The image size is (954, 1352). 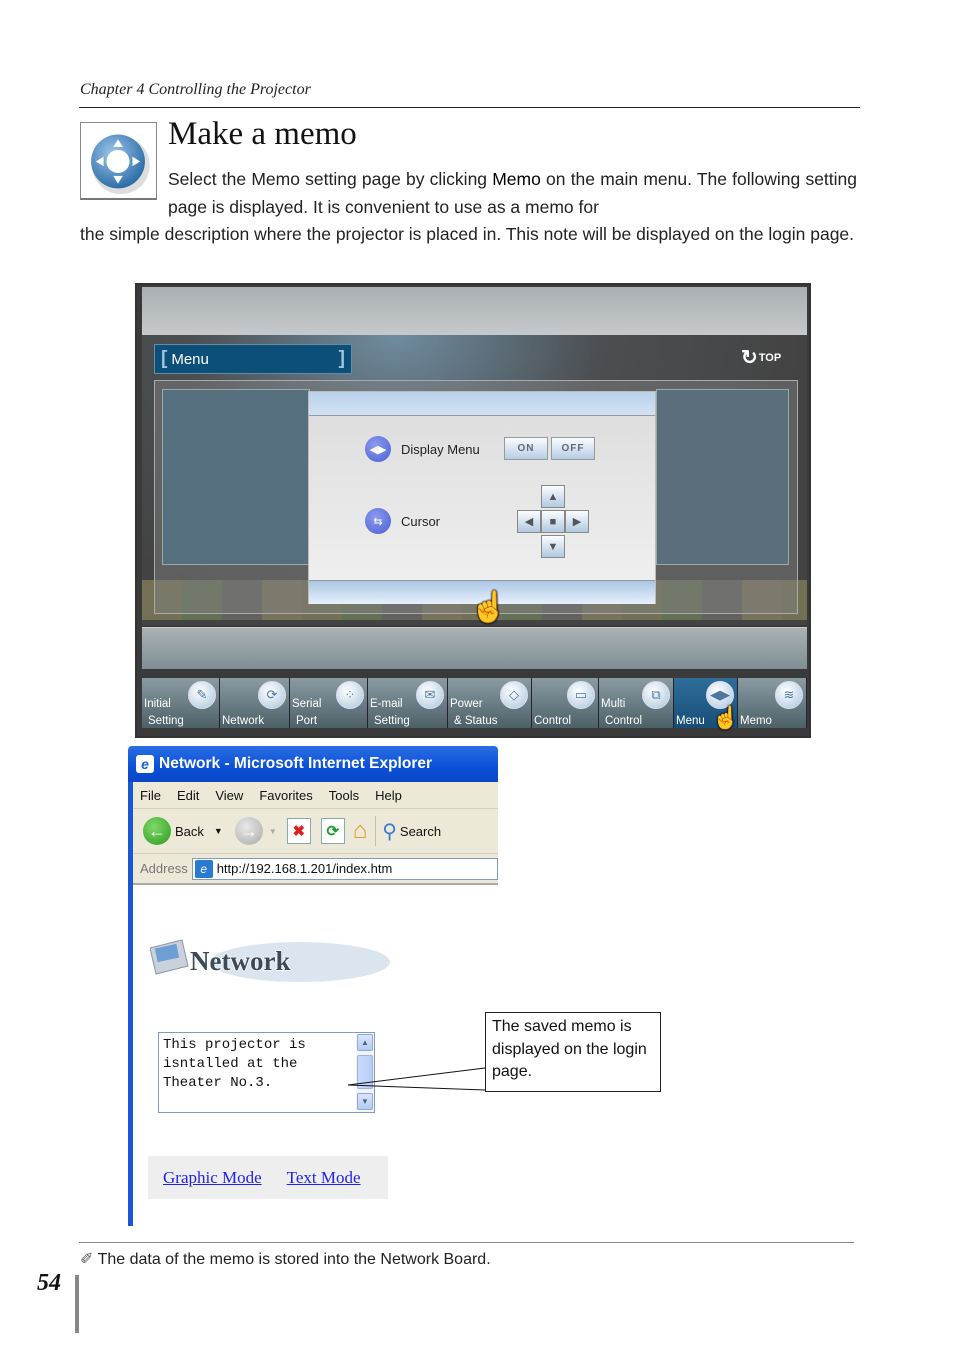 What do you see at coordinates (389, 831) in the screenshot?
I see `search-icon: ⚲` at bounding box center [389, 831].